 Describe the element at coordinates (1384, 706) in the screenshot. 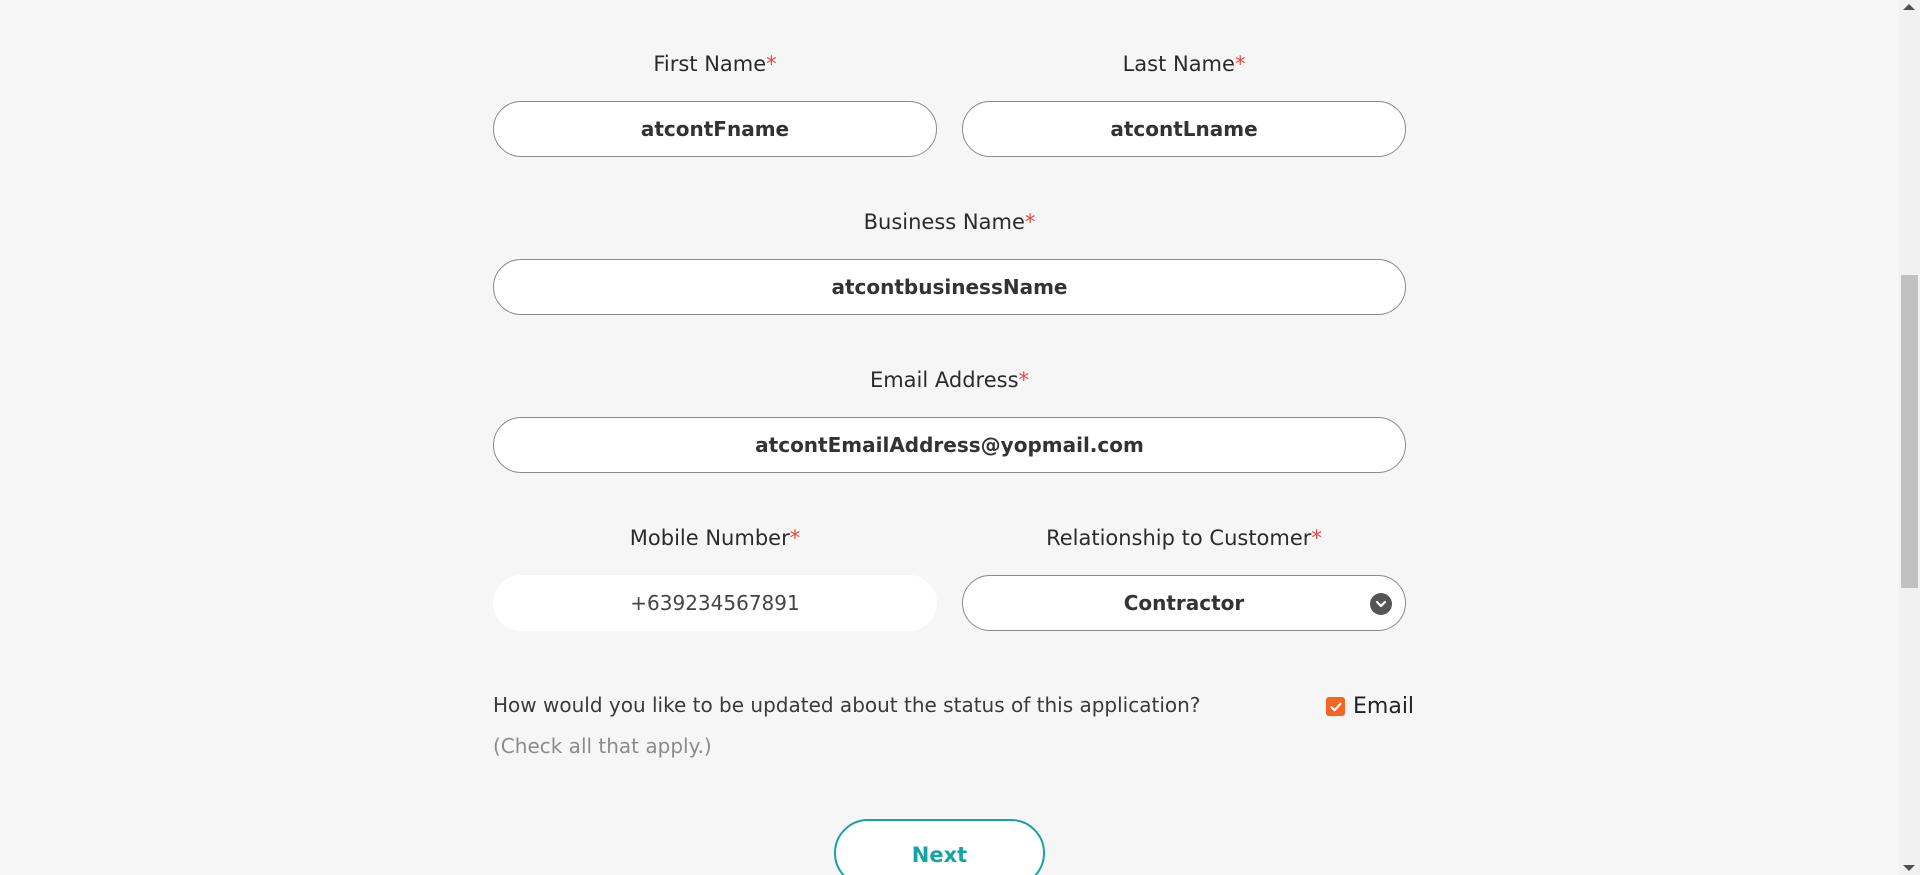

I see `email-update-label: Email` at that location.